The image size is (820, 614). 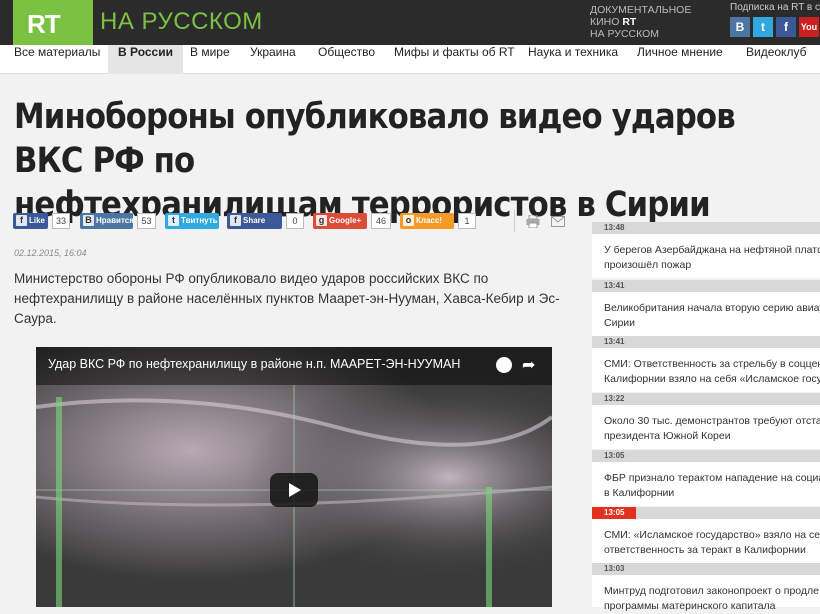 What do you see at coordinates (467, 221) in the screenshot?
I see `ok-count: 1` at bounding box center [467, 221].